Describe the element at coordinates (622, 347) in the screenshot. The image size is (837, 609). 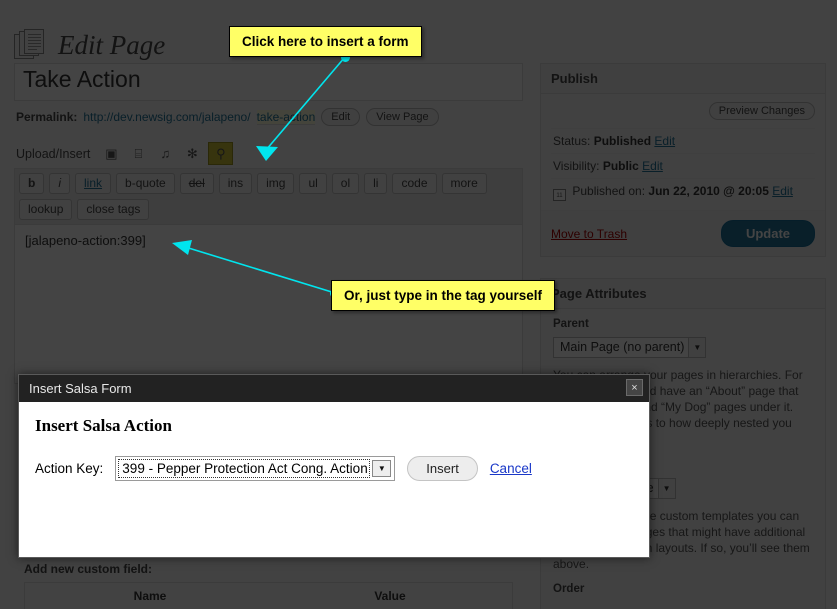
I see `parent-select-value: Main Page (no parent)` at that location.